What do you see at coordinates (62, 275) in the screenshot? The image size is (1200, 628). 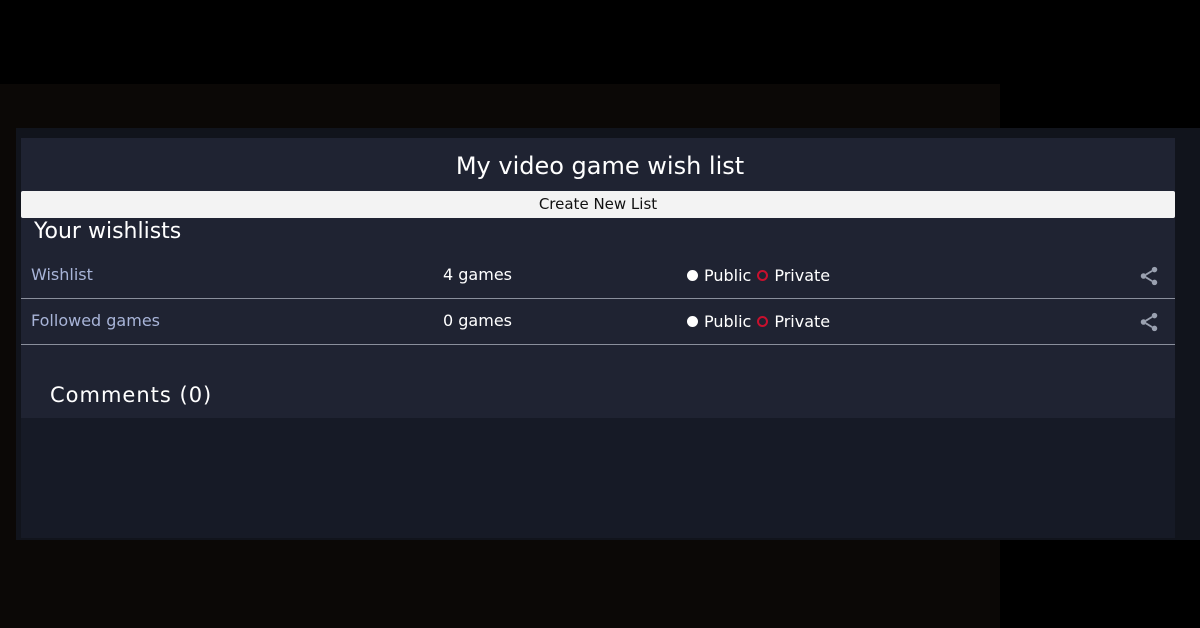 I see `wishlist-name-link: Wishlist` at bounding box center [62, 275].